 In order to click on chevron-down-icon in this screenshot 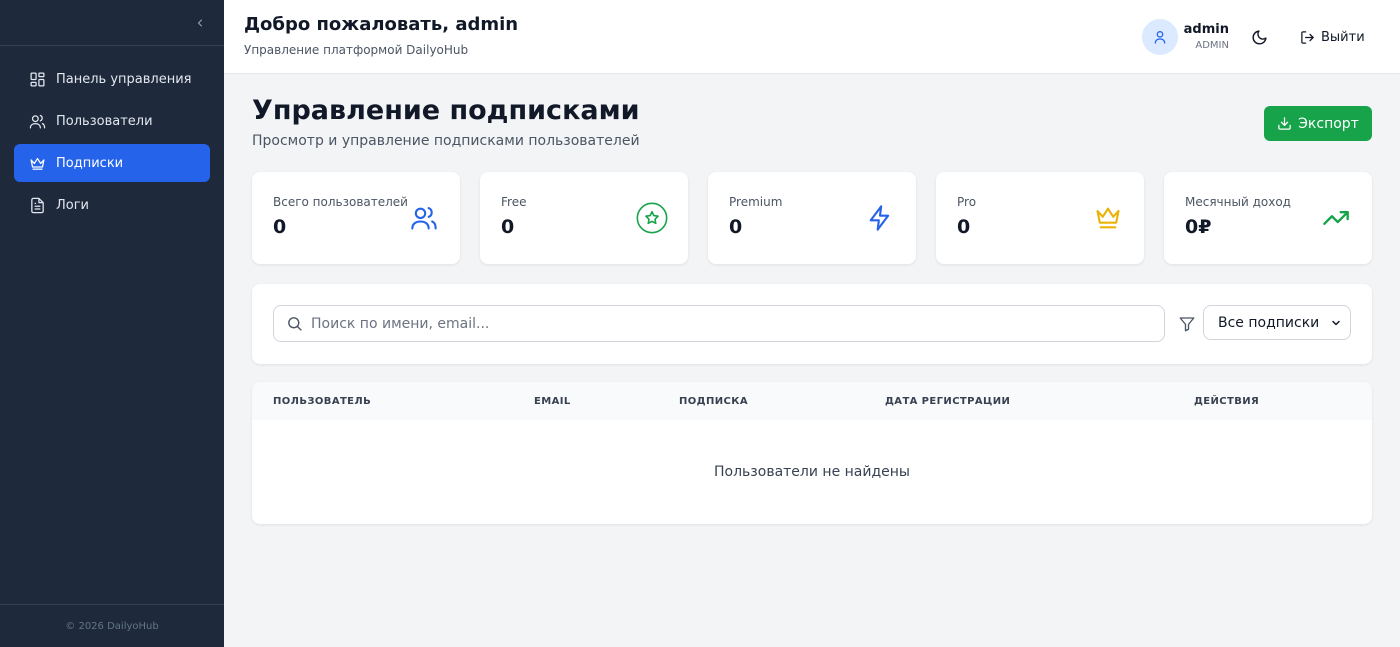, I will do `click(1336, 323)`.